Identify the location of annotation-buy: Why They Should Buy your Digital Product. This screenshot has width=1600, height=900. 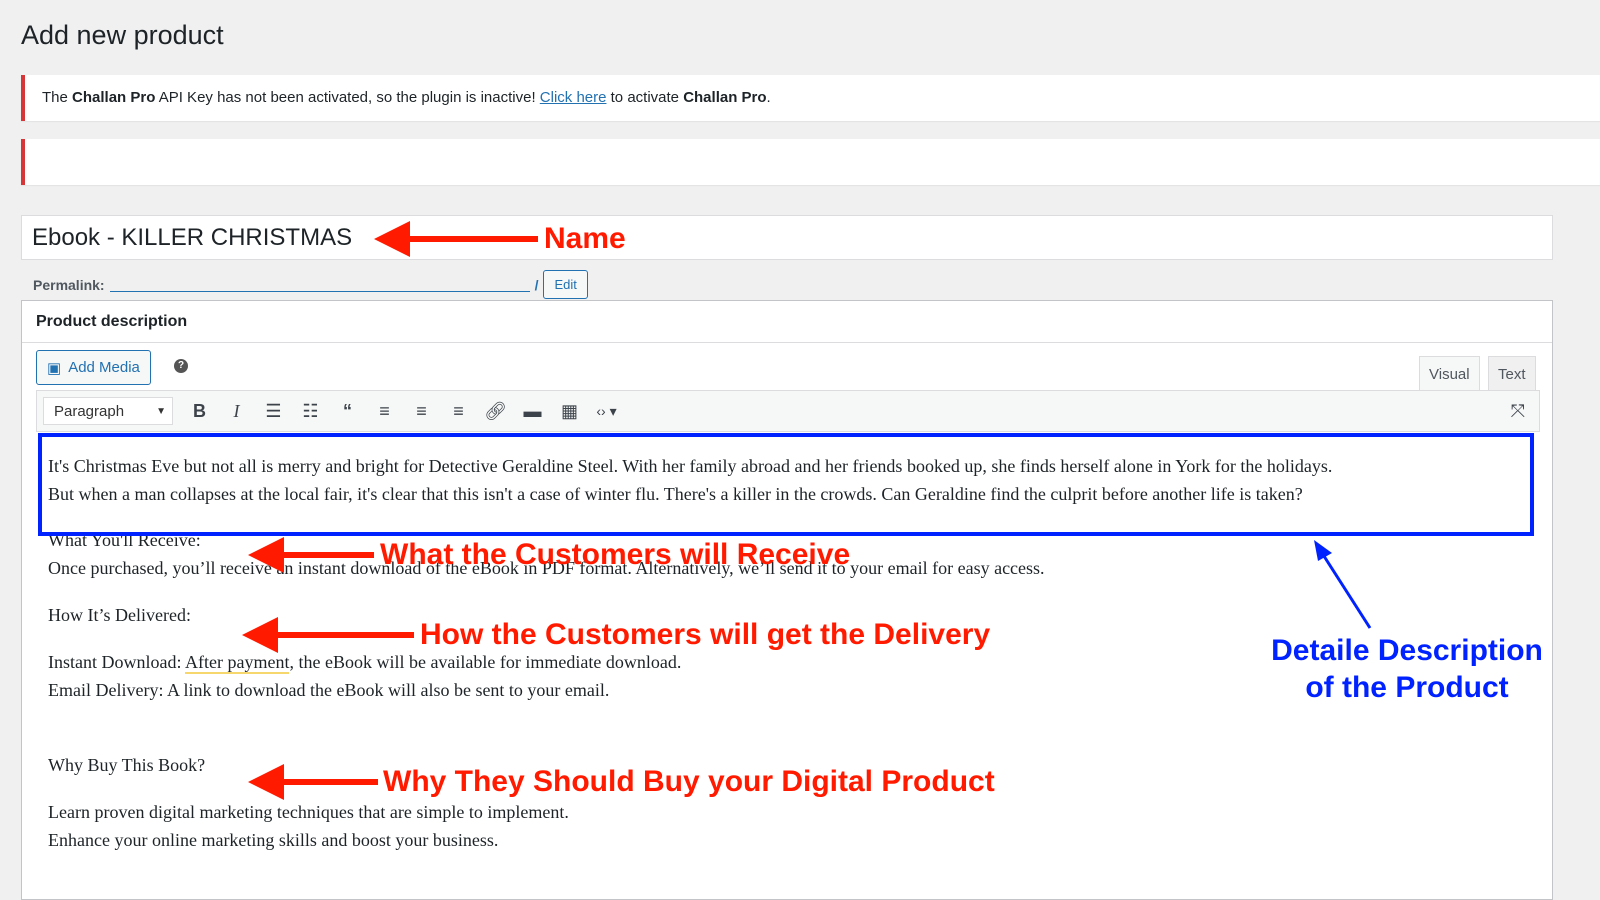
(689, 781).